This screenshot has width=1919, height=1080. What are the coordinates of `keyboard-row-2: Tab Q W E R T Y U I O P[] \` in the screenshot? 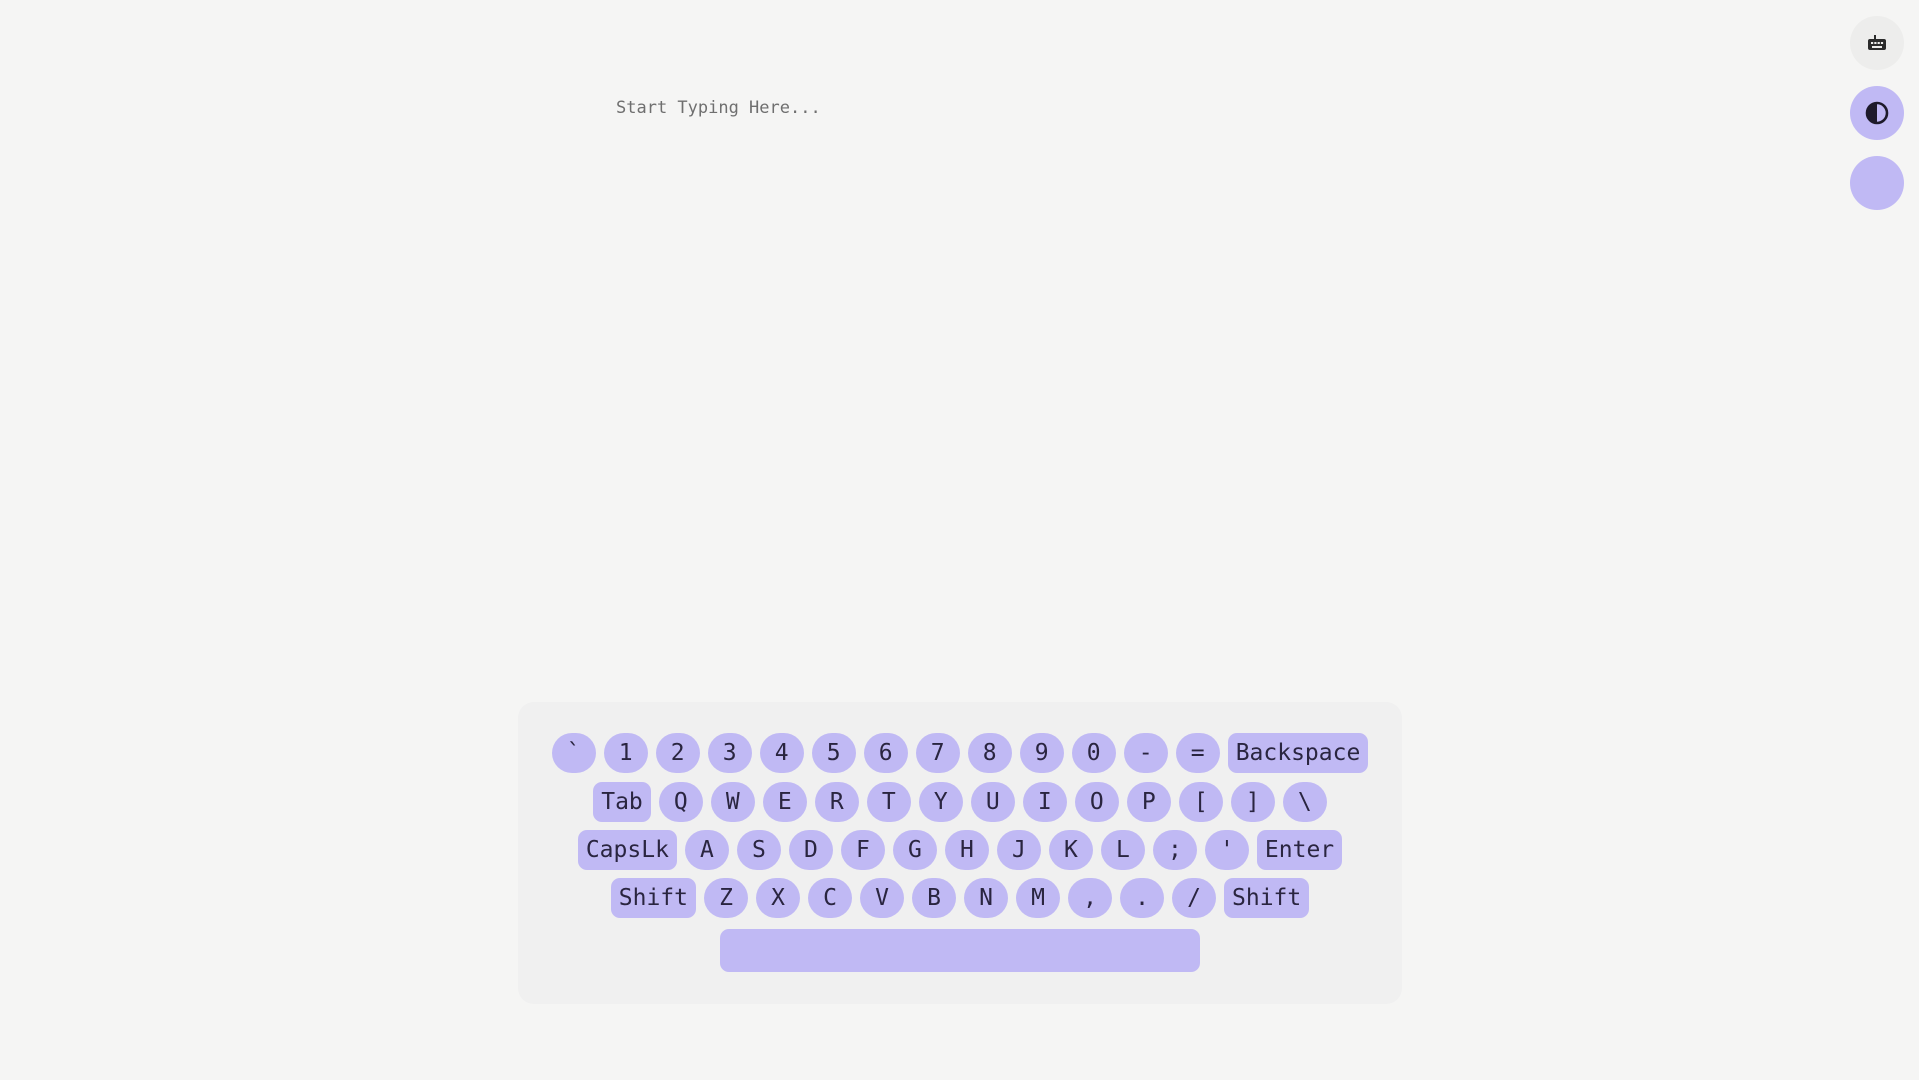 It's located at (960, 803).